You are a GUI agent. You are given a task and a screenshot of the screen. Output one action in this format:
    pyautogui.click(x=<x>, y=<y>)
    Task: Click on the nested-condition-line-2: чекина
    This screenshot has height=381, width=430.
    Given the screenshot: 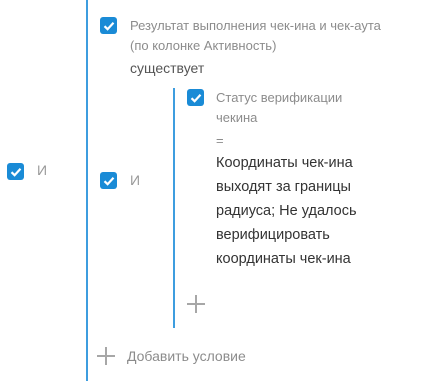 What is the action you would take?
    pyautogui.click(x=237, y=117)
    